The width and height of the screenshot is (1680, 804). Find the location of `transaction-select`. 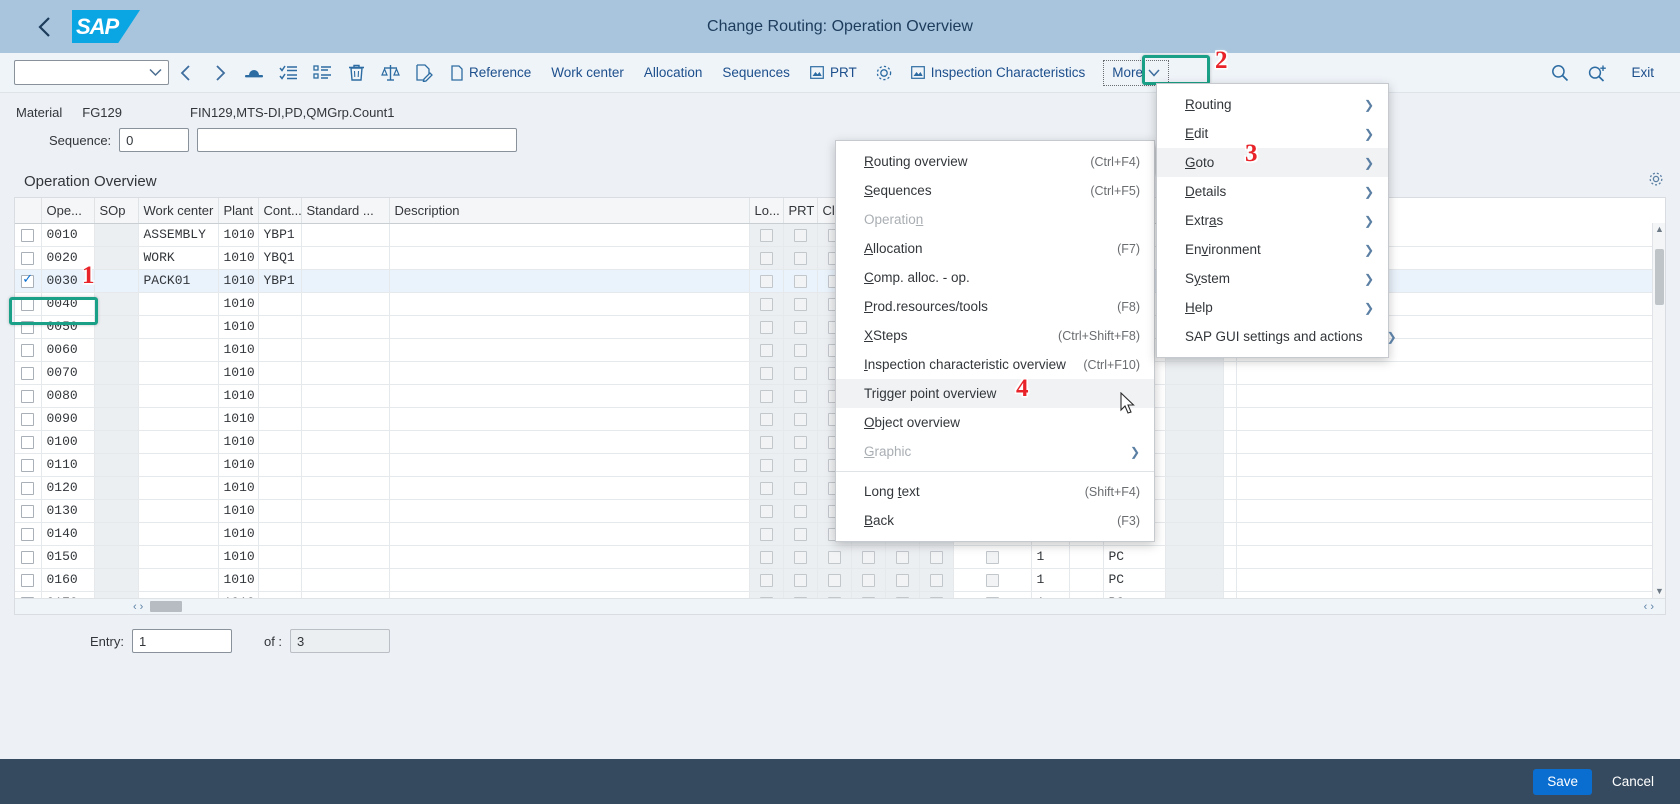

transaction-select is located at coordinates (91, 72).